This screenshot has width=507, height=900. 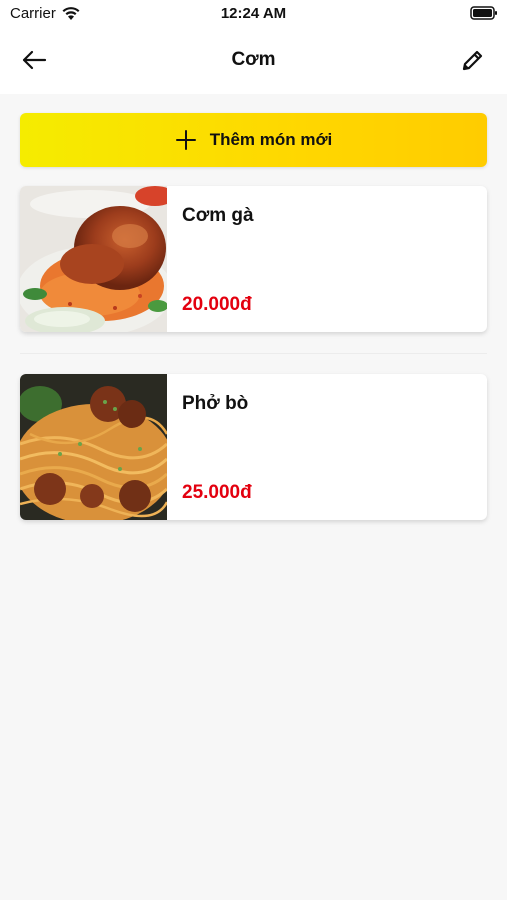 I want to click on menu-item-card: Cơm gà 20.000đ, so click(x=253, y=259).